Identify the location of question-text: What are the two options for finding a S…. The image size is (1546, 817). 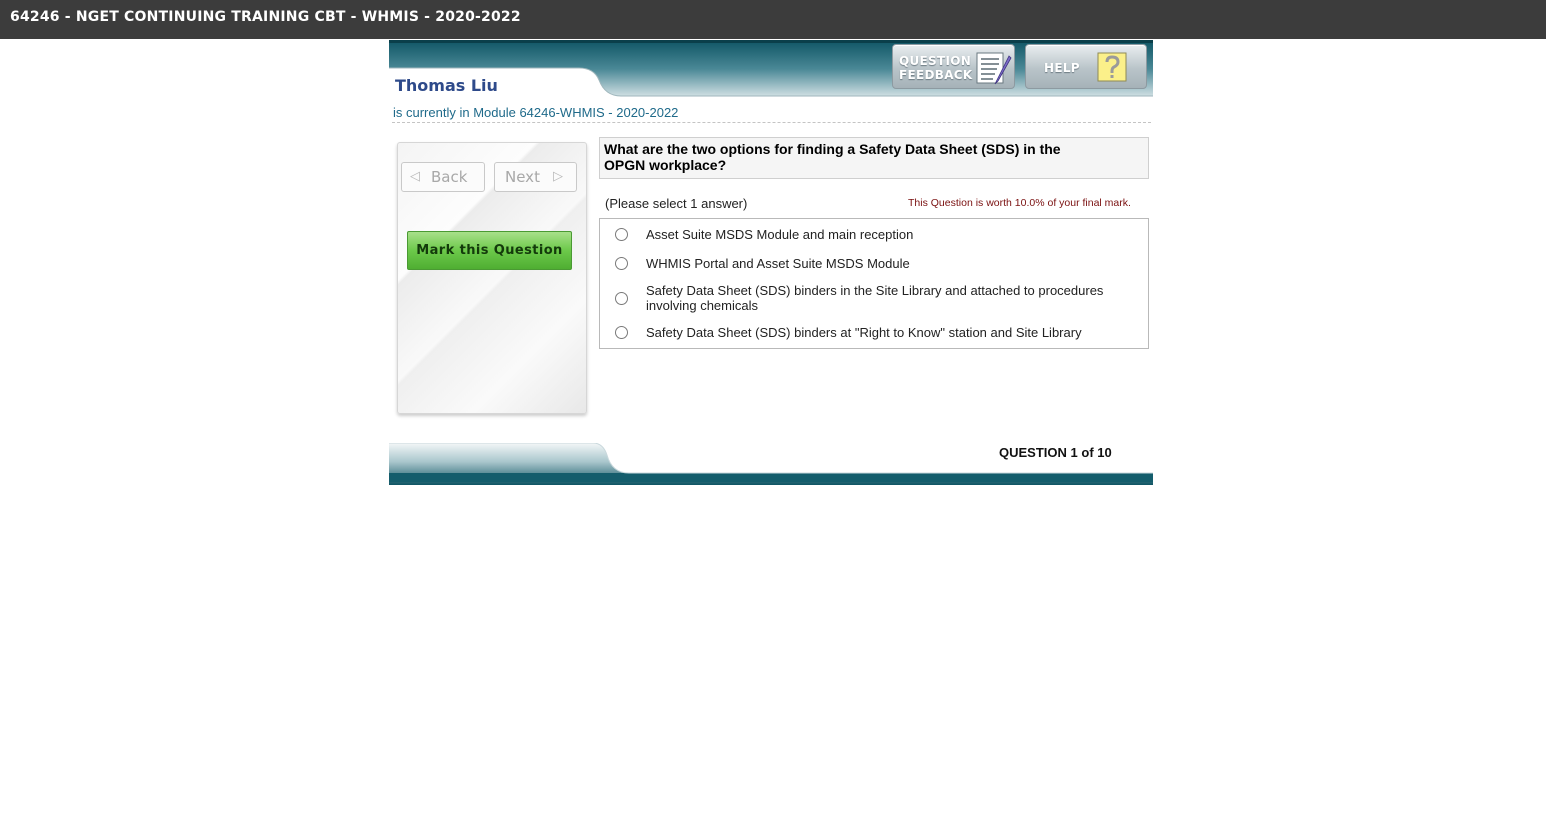
(832, 157).